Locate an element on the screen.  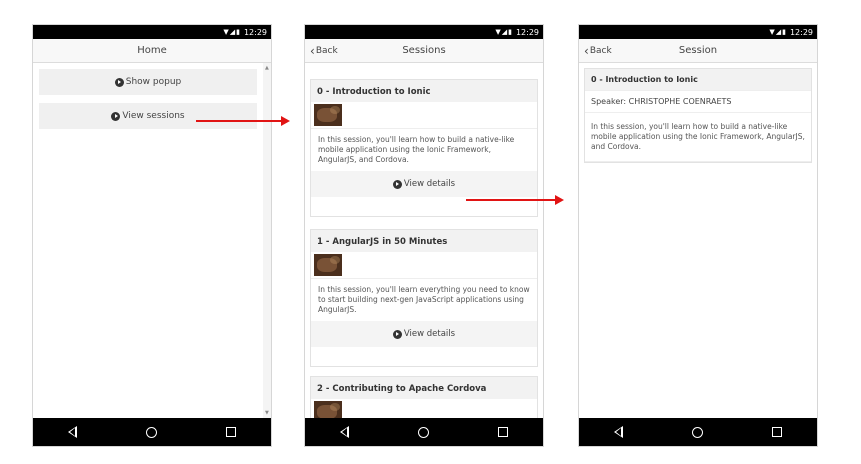
scrollbar: ▲ ▼ is located at coordinates (267, 240).